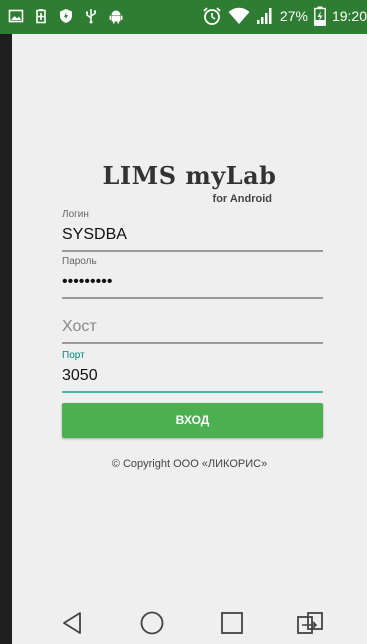 The width and height of the screenshot is (367, 644). What do you see at coordinates (293, 16) in the screenshot?
I see `battery-text: 27%` at bounding box center [293, 16].